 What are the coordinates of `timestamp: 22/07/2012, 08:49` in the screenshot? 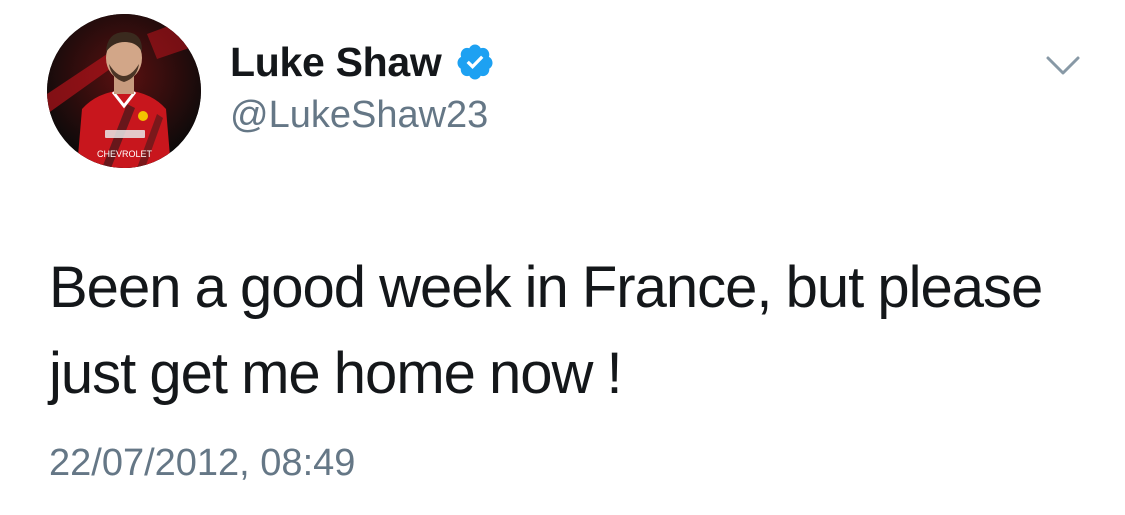 It's located at (202, 463).